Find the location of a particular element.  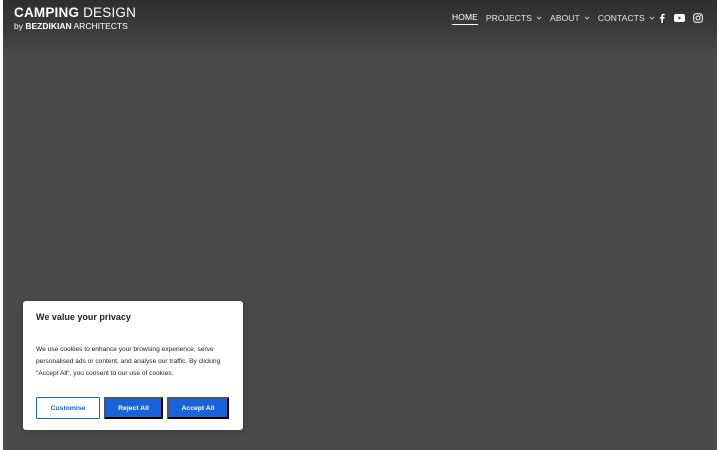

reject-all-button: Reject All is located at coordinates (133, 408).